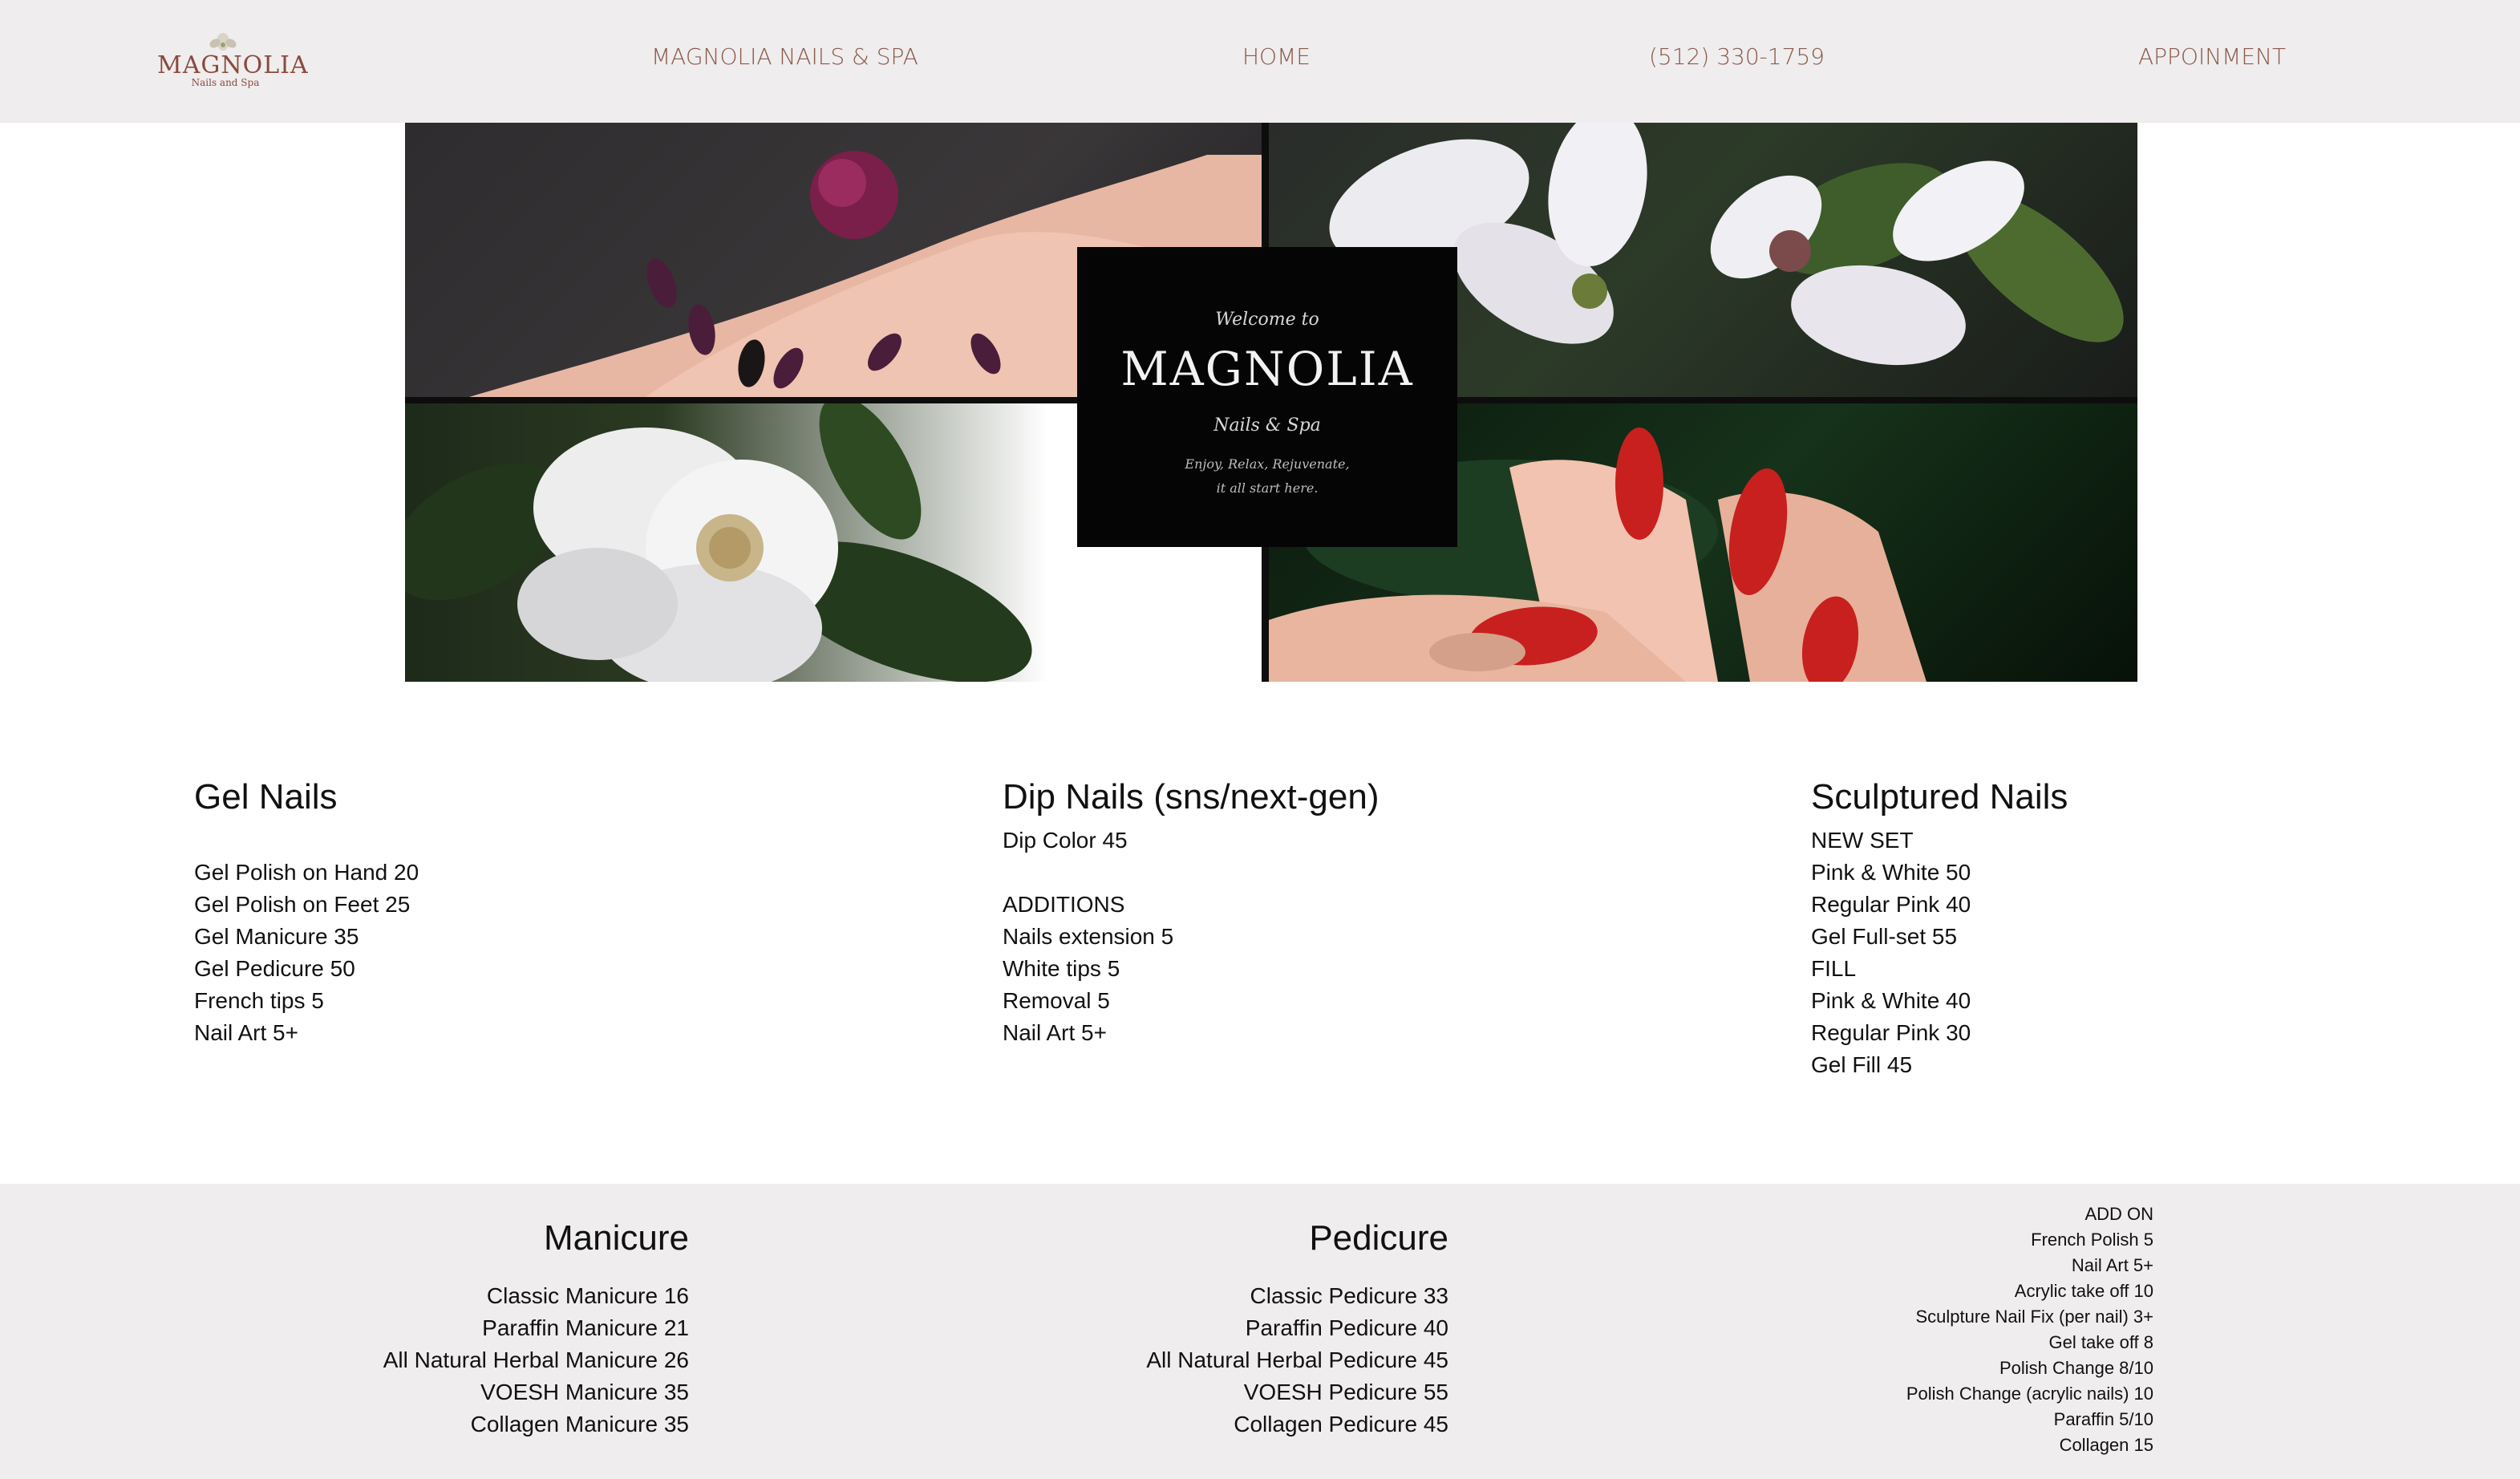 This screenshot has width=2520, height=1479. What do you see at coordinates (2083, 1291) in the screenshot?
I see `list-item: Acrylic take off 10` at bounding box center [2083, 1291].